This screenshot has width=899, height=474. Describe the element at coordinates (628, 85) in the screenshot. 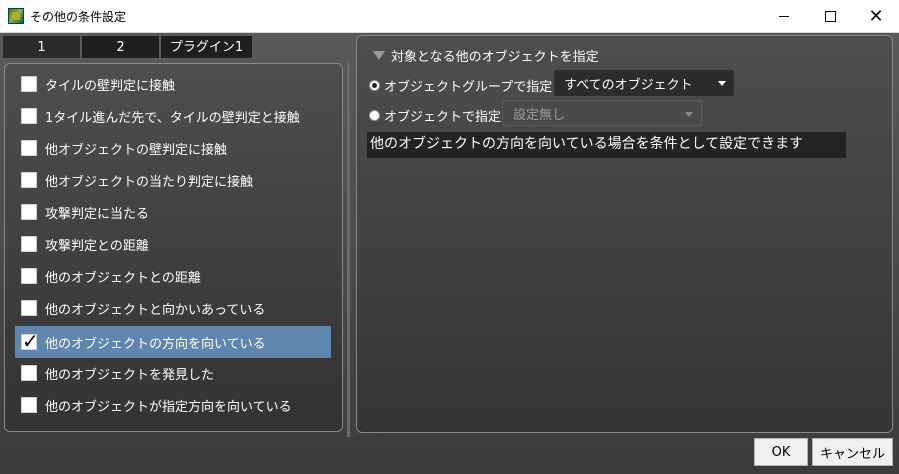

I see `dropdown-value: すべてのオブジェクト` at that location.